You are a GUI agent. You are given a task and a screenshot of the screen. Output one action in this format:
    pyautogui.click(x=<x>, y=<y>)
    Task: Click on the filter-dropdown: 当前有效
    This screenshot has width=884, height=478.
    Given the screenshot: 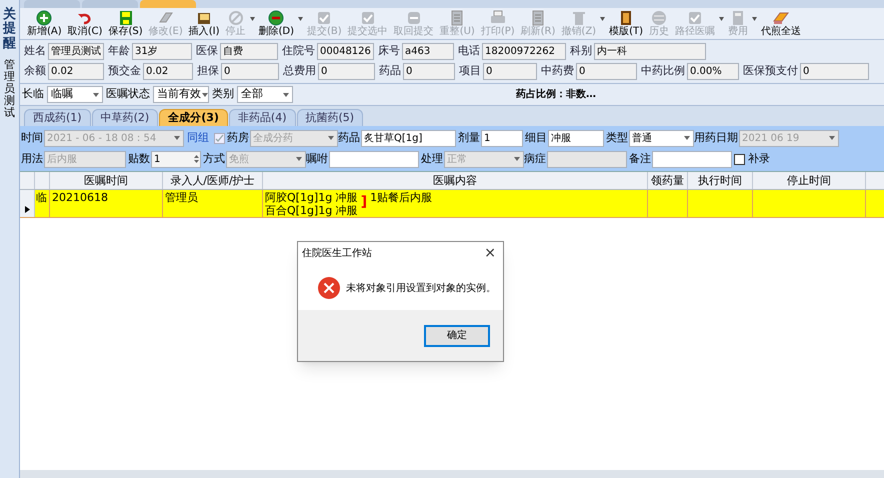 What is the action you would take?
    pyautogui.click(x=181, y=94)
    